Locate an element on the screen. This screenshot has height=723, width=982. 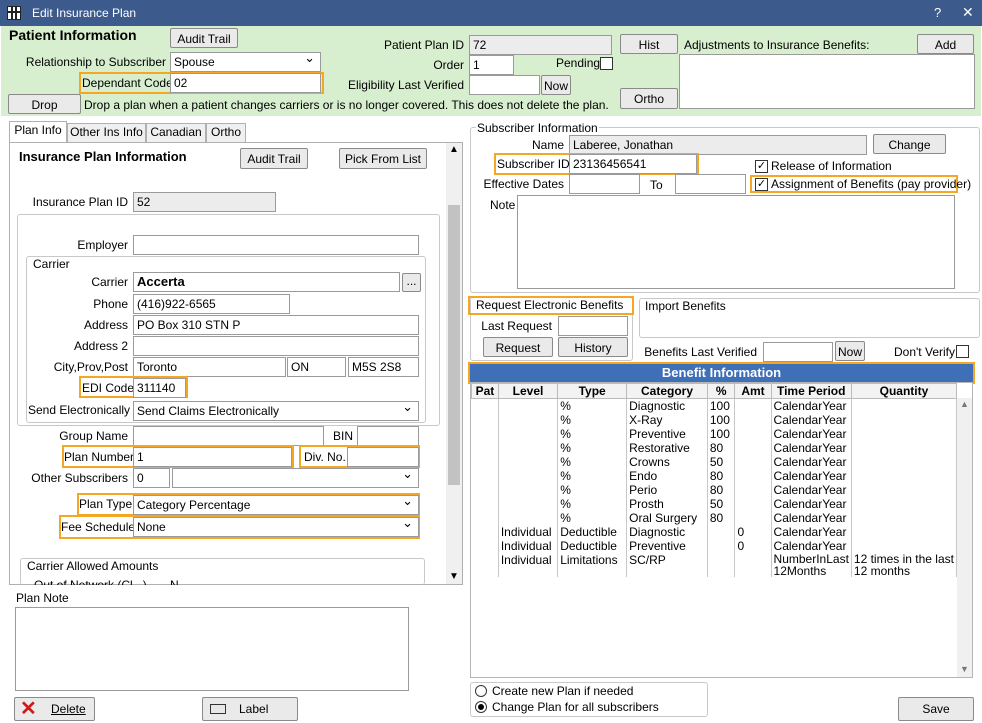
adjustments-list is located at coordinates (827, 81).